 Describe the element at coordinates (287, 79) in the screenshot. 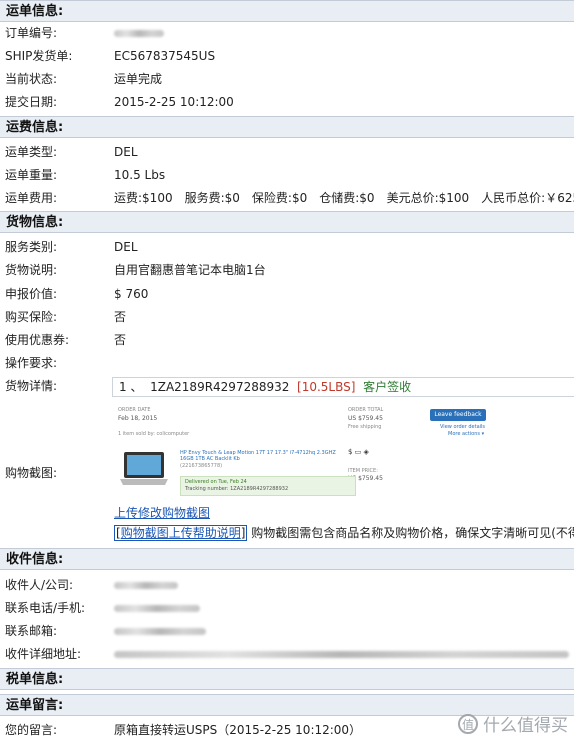

I see `status-row: 当前状态: 运单完成` at that location.